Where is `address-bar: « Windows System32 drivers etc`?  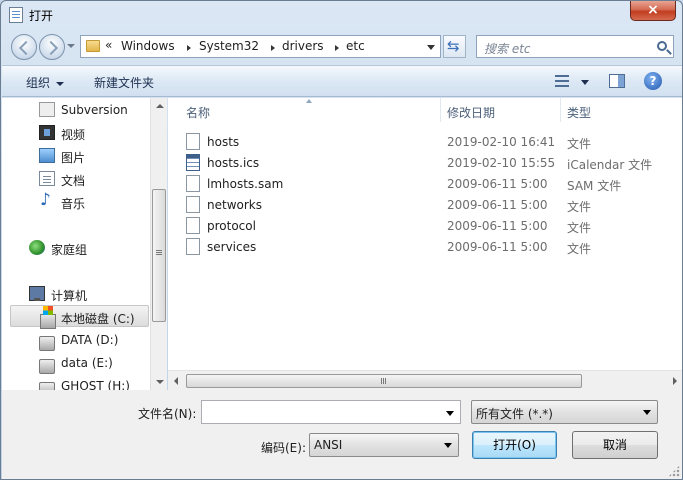 address-bar: « Windows System32 drivers etc is located at coordinates (260, 46).